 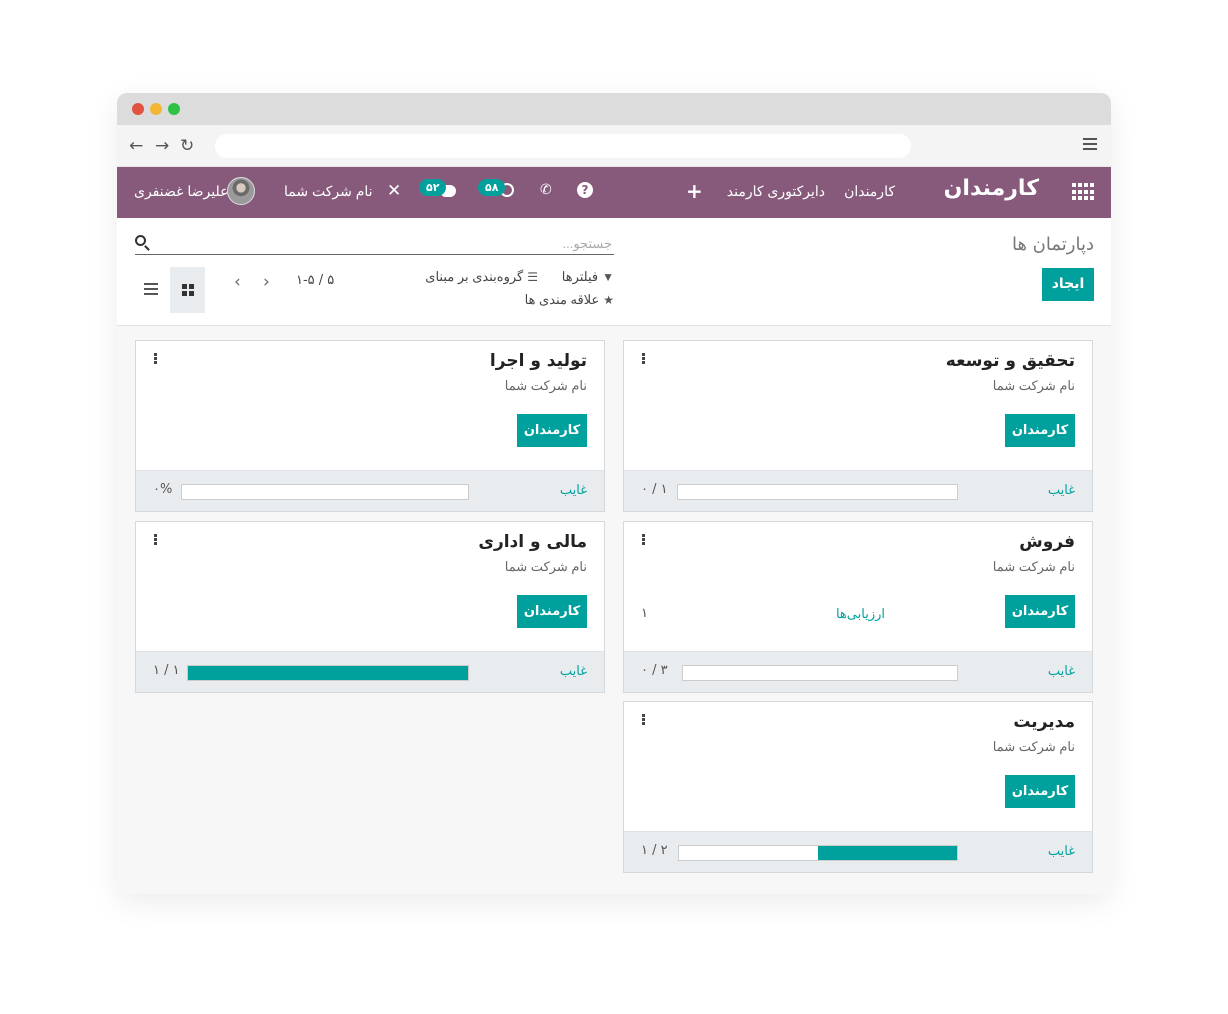 I want to click on card-footer: غایب ۰ / ۱, so click(x=858, y=490).